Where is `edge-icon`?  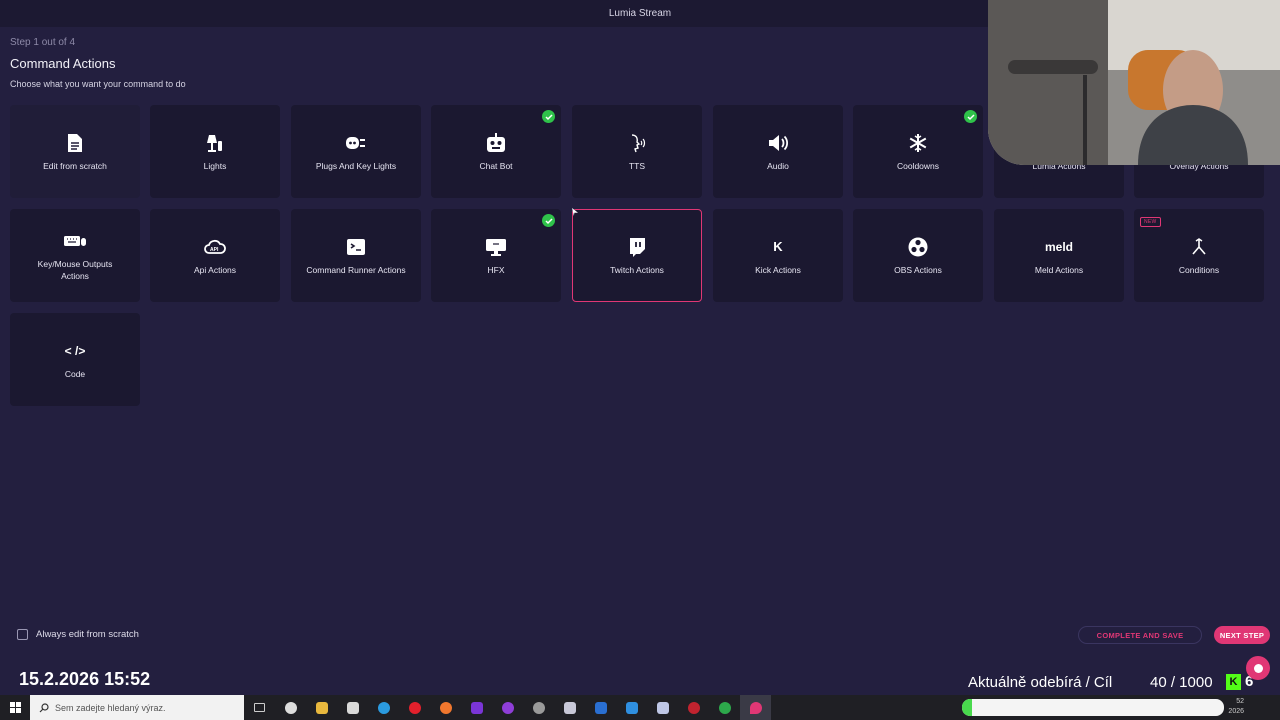 edge-icon is located at coordinates (383, 707).